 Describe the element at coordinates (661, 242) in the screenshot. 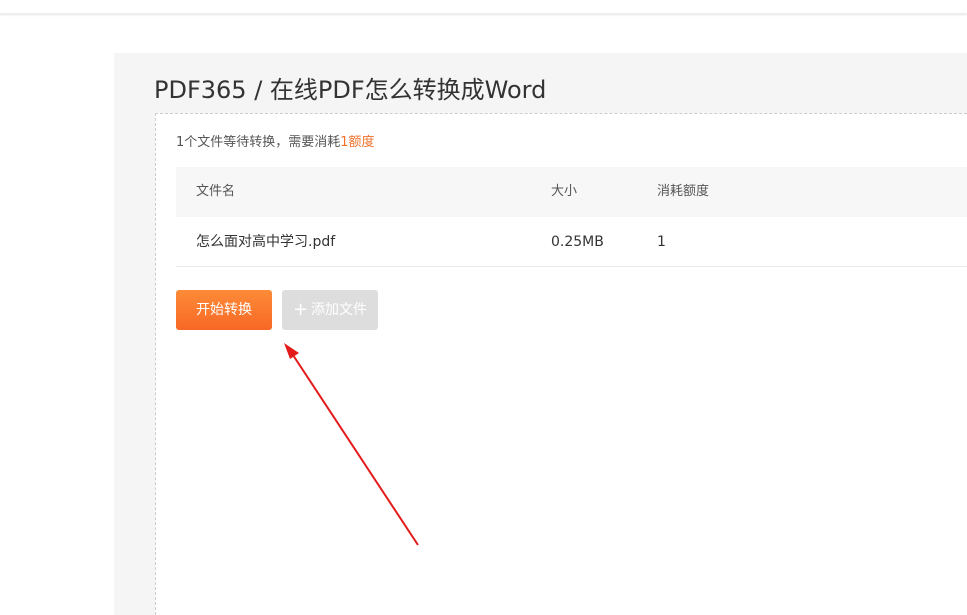

I see `file-cost: 1` at that location.